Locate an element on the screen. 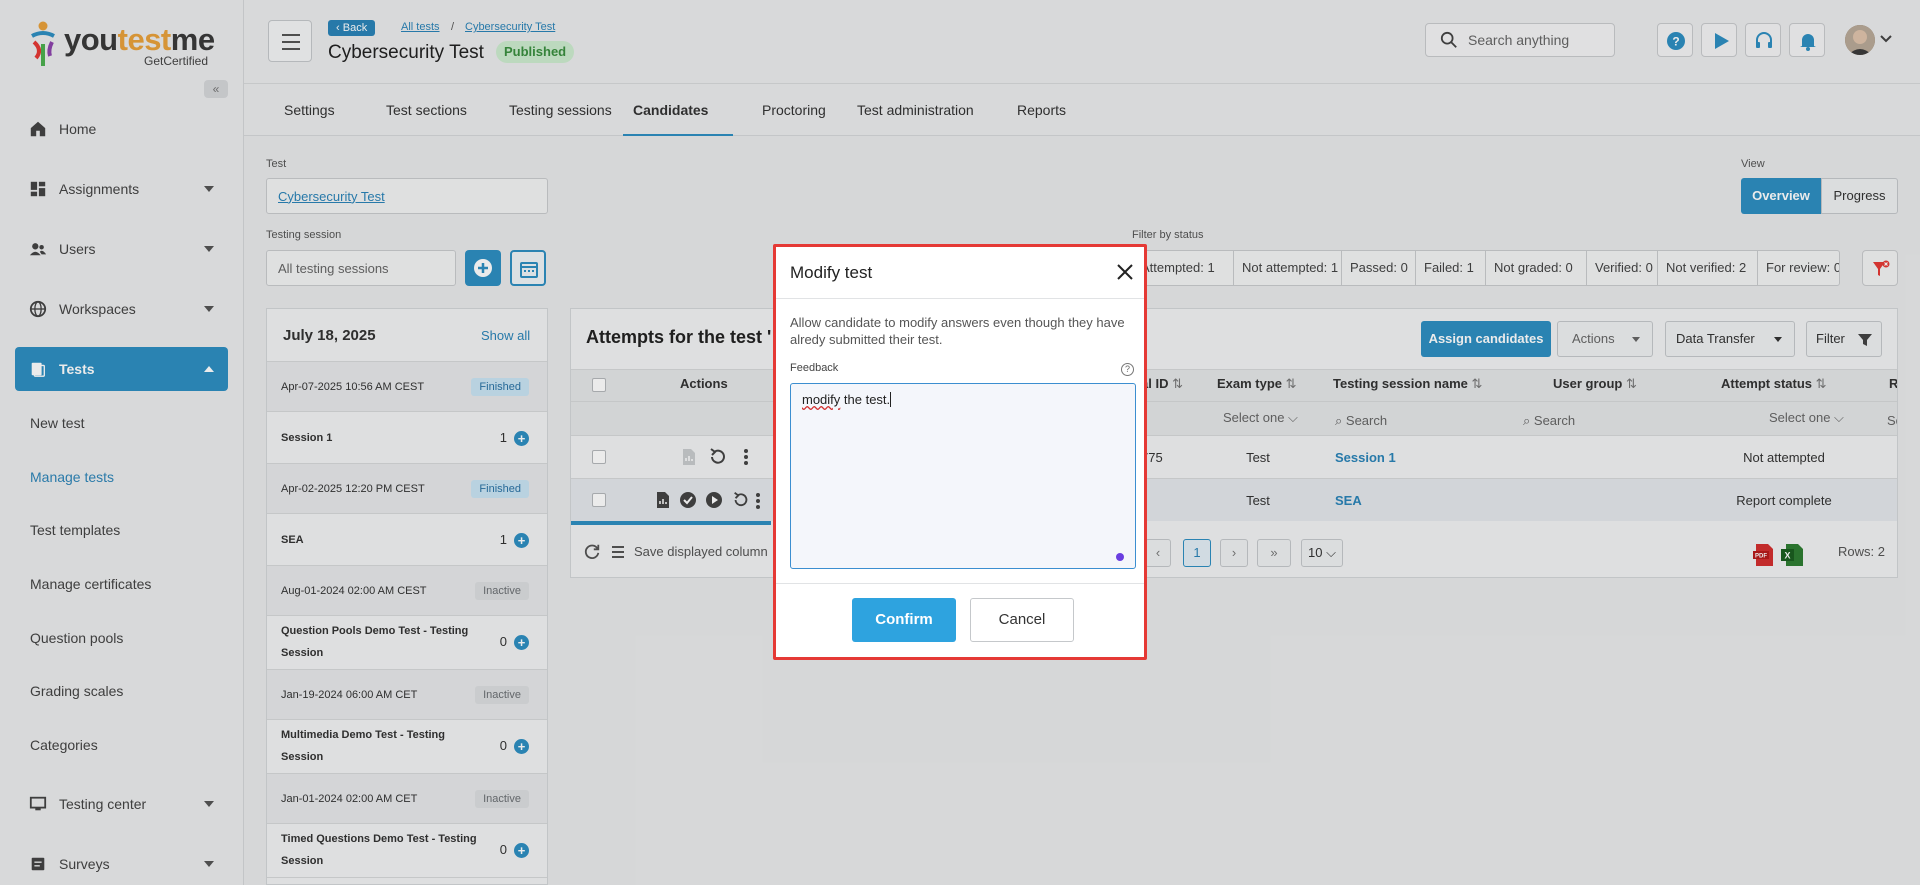 Image resolution: width=1920 pixels, height=885 pixels. confirm-button: Confirm is located at coordinates (904, 620).